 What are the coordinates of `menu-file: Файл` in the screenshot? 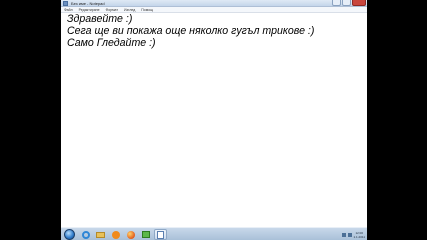 It's located at (68, 9).